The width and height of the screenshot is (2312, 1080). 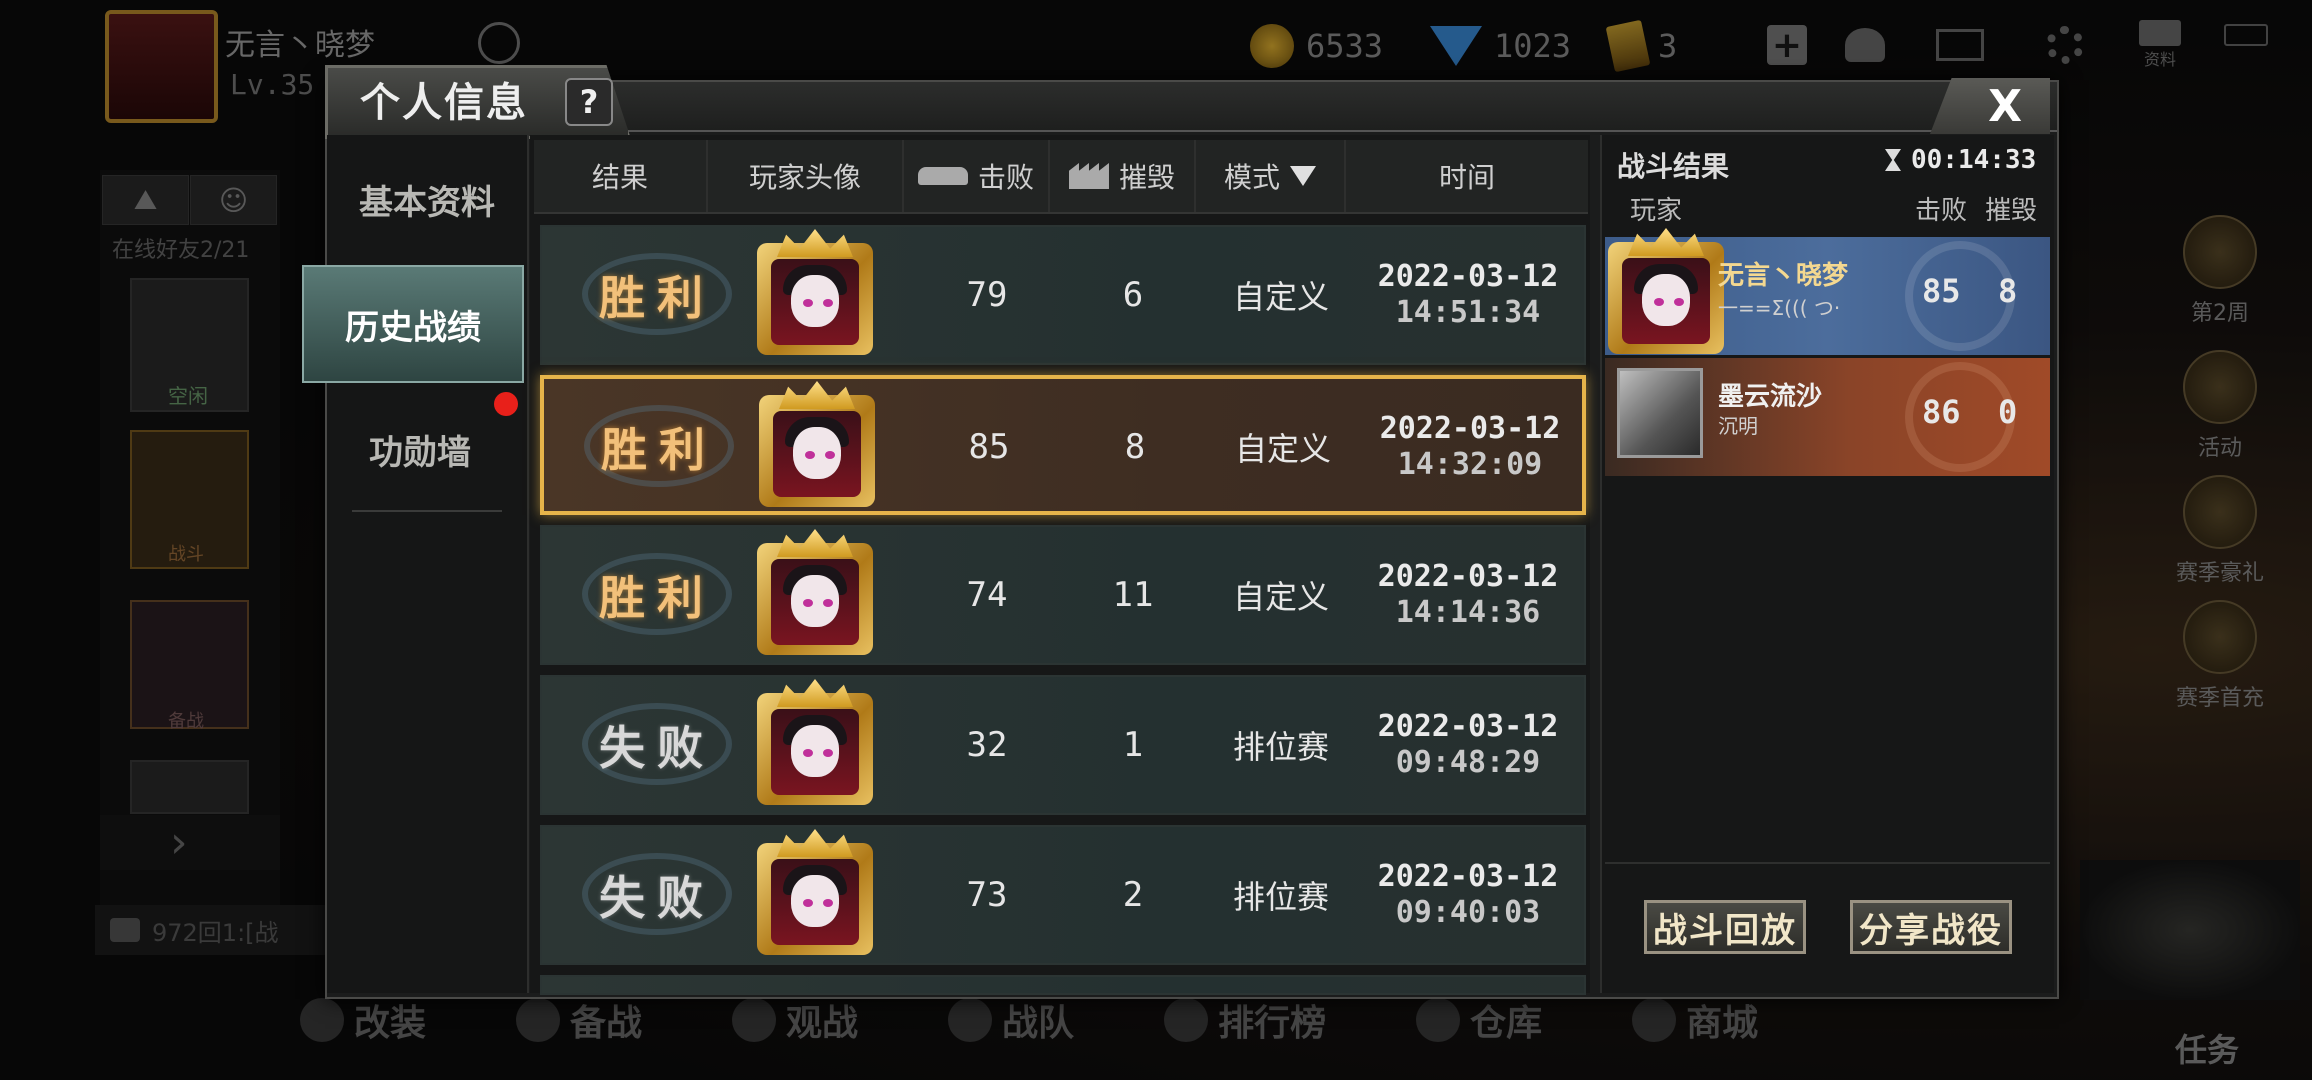 I want to click on player-name: 墨云流沙, so click(x=1770, y=397).